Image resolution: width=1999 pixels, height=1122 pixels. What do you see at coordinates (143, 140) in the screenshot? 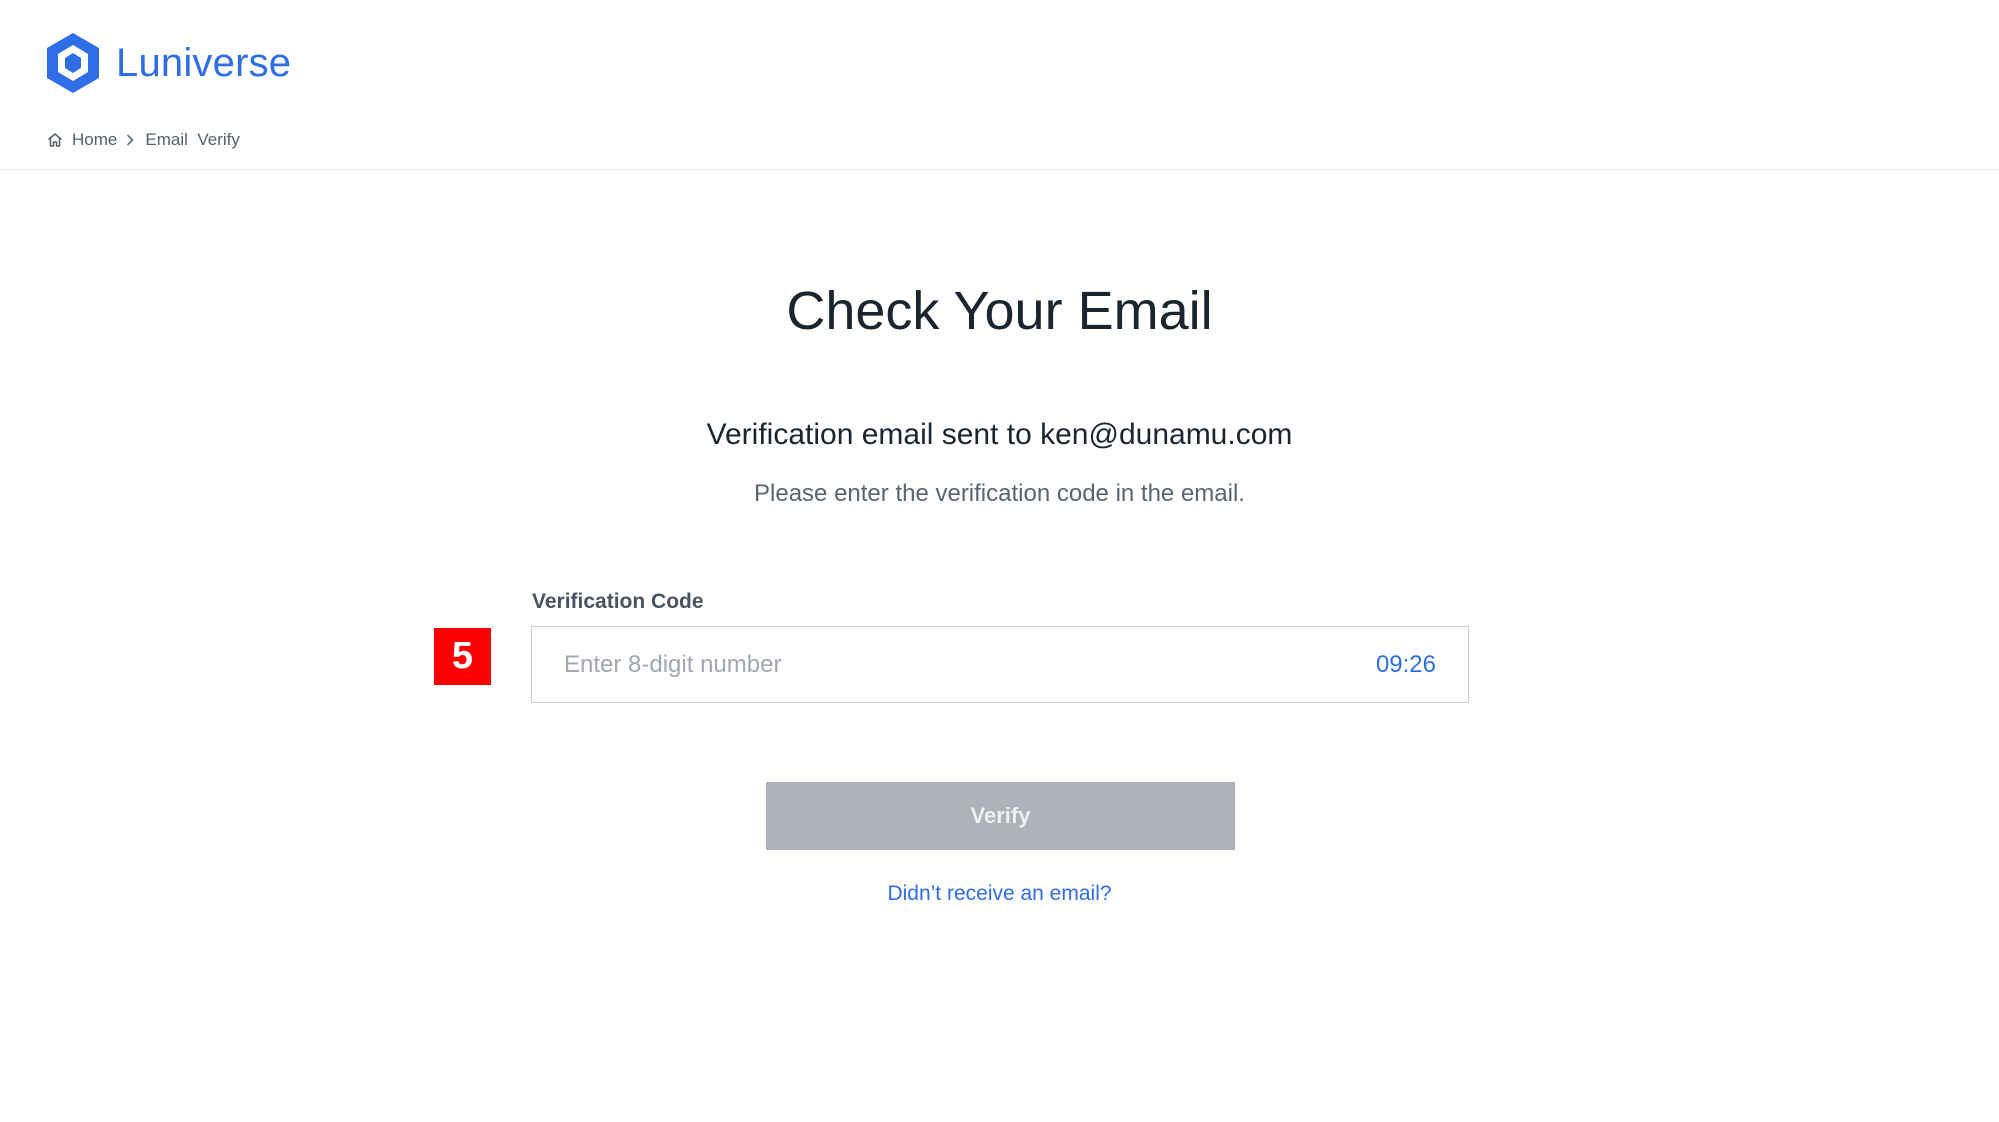
I see `breadcrumb: Home Email Verify` at bounding box center [143, 140].